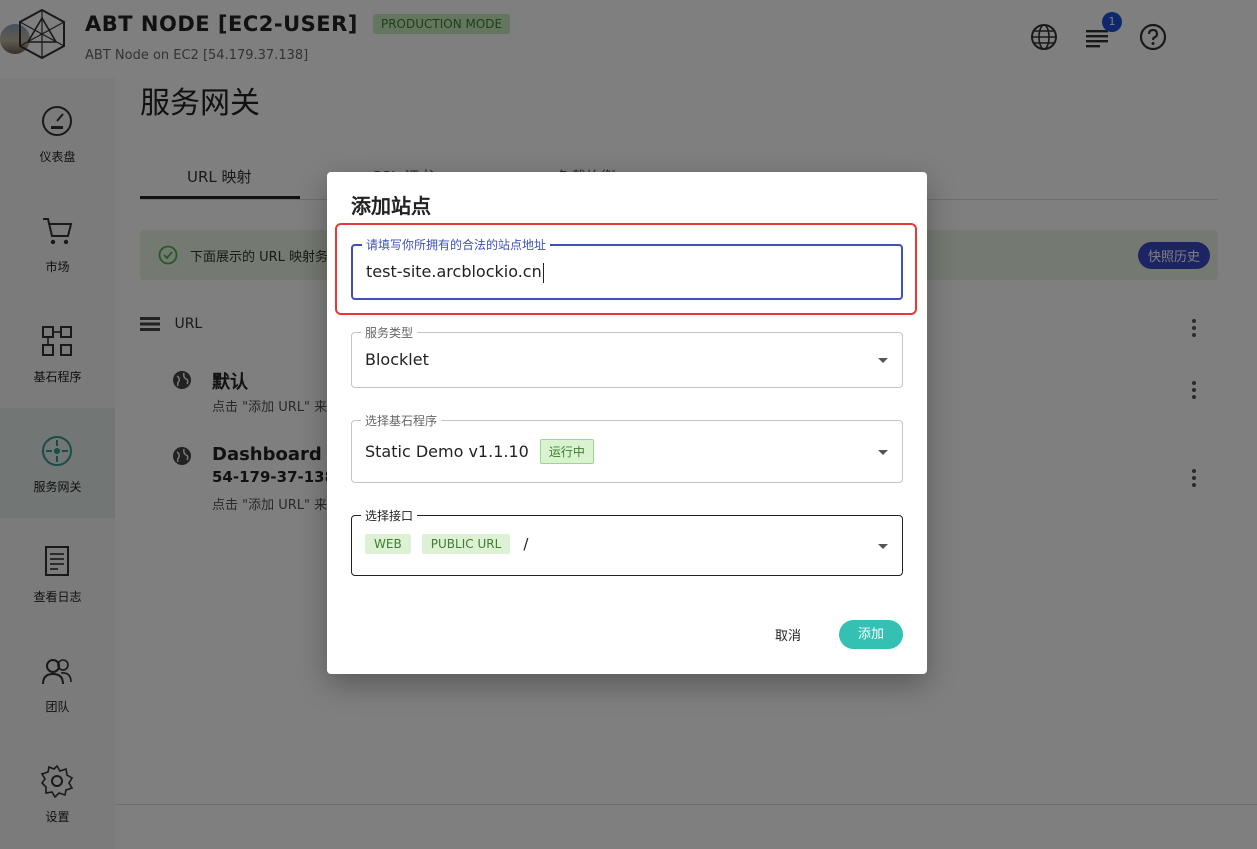  What do you see at coordinates (627, 356) in the screenshot?
I see `service-type-select: 服务类型 Blocklet` at bounding box center [627, 356].